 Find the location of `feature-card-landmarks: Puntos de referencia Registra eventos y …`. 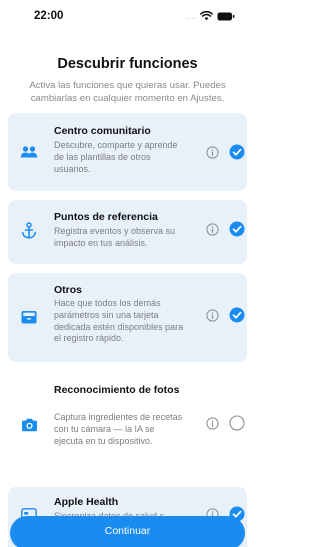

feature-card-landmarks: Puntos de referencia Registra eventos y … is located at coordinates (127, 232).